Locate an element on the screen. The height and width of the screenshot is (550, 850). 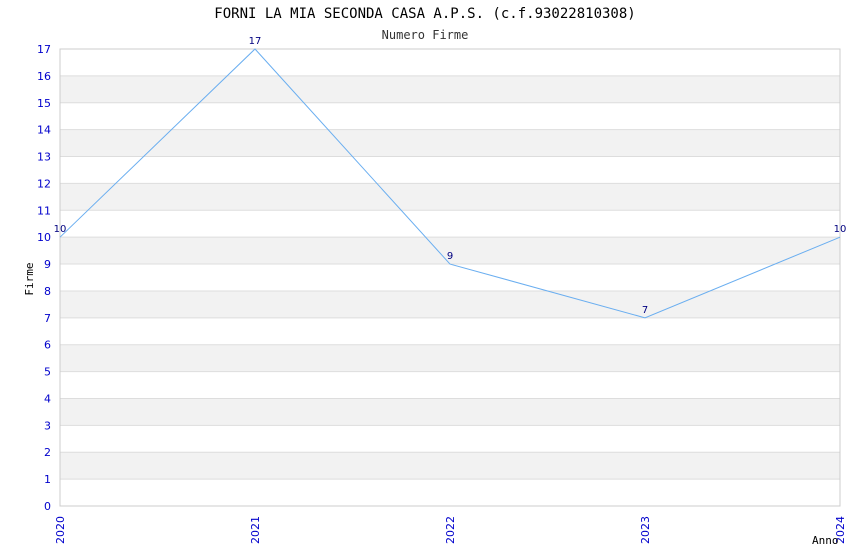
data-label: 17 is located at coordinates (255, 41).